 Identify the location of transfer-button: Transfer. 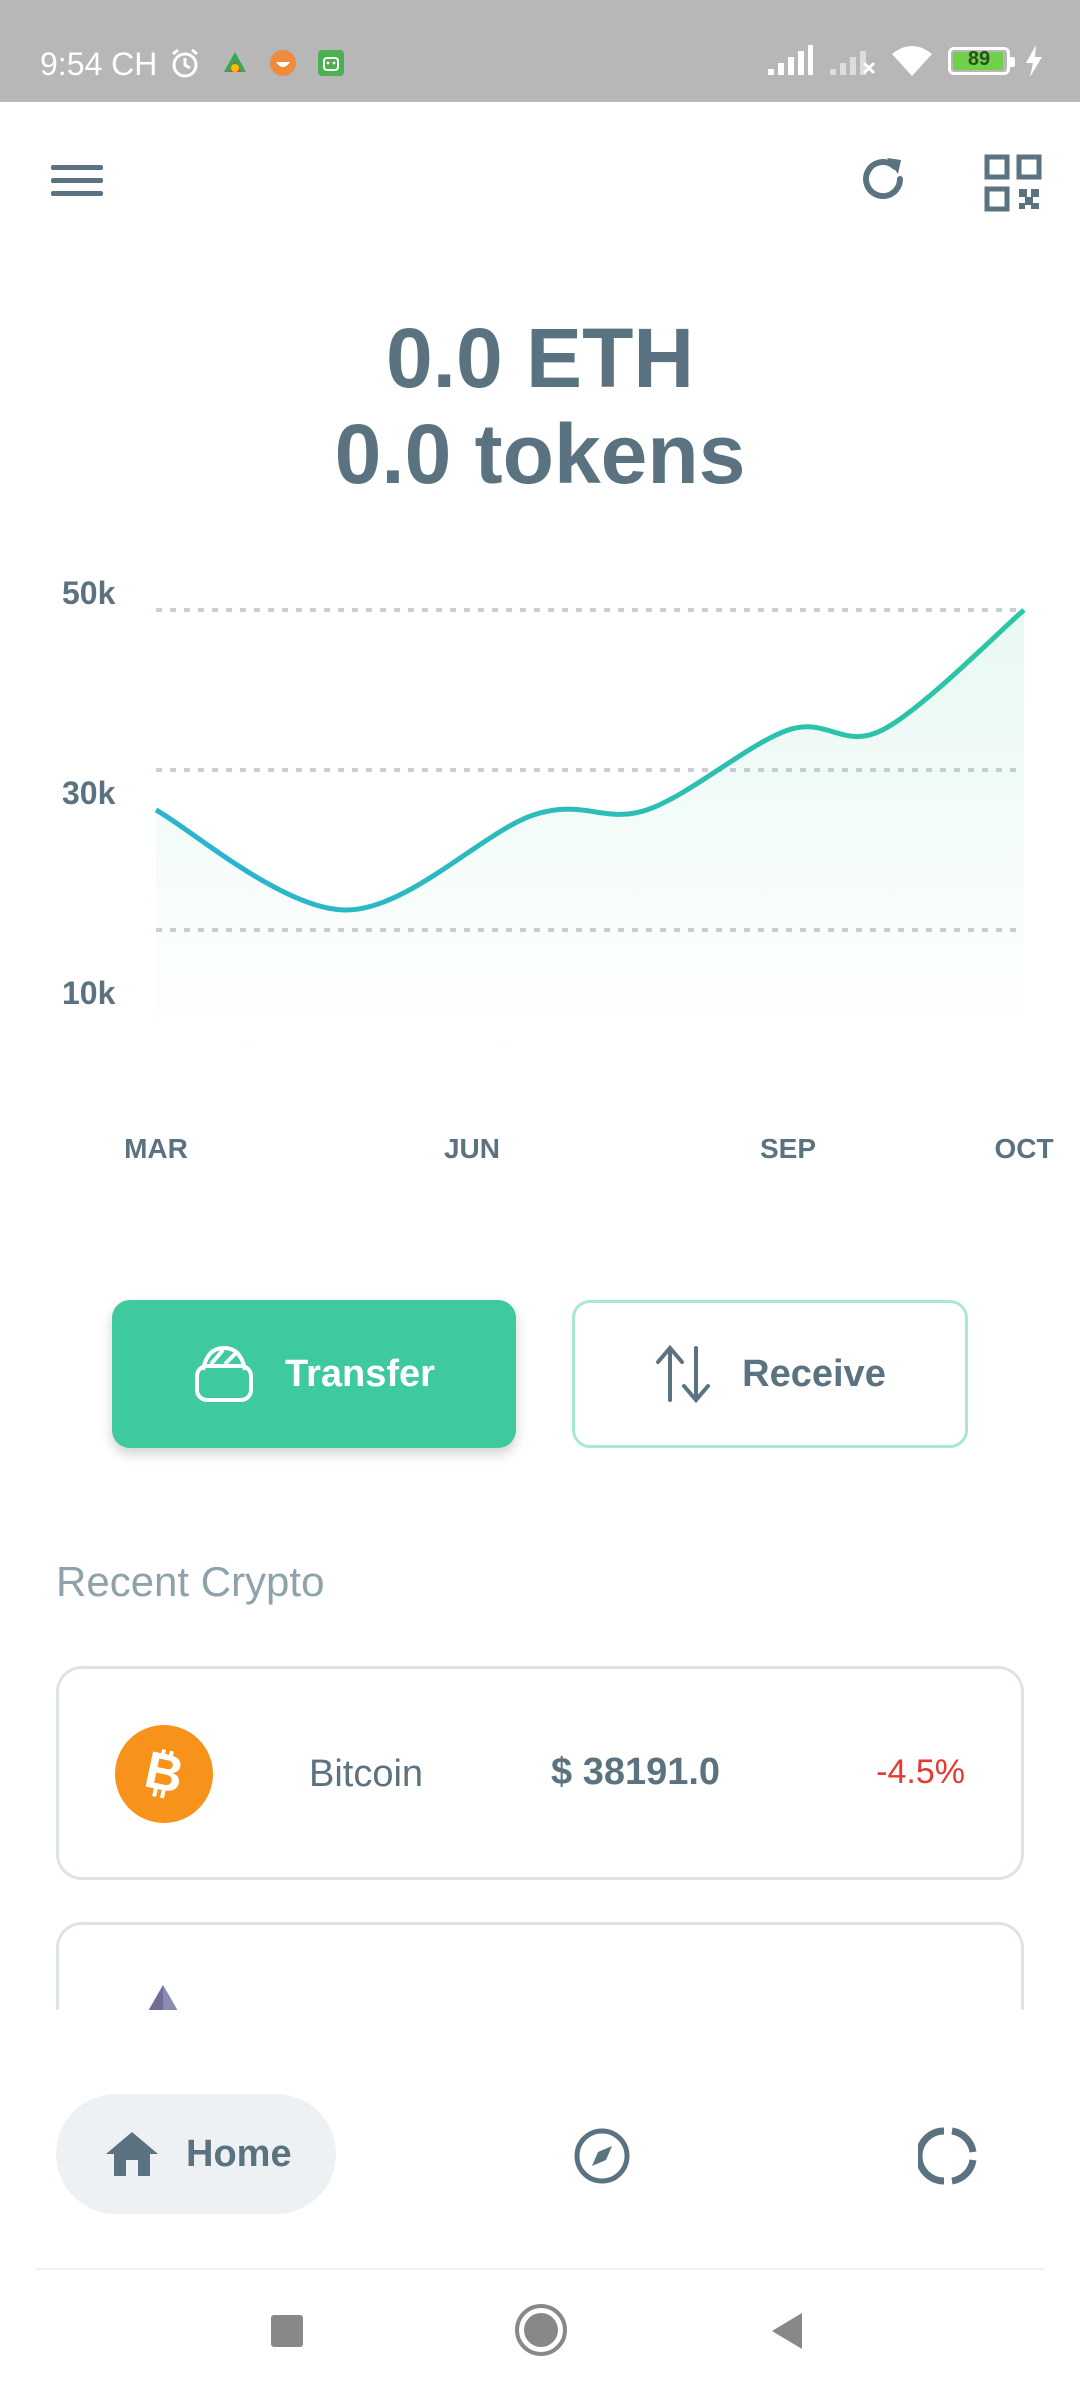
(314, 1374).